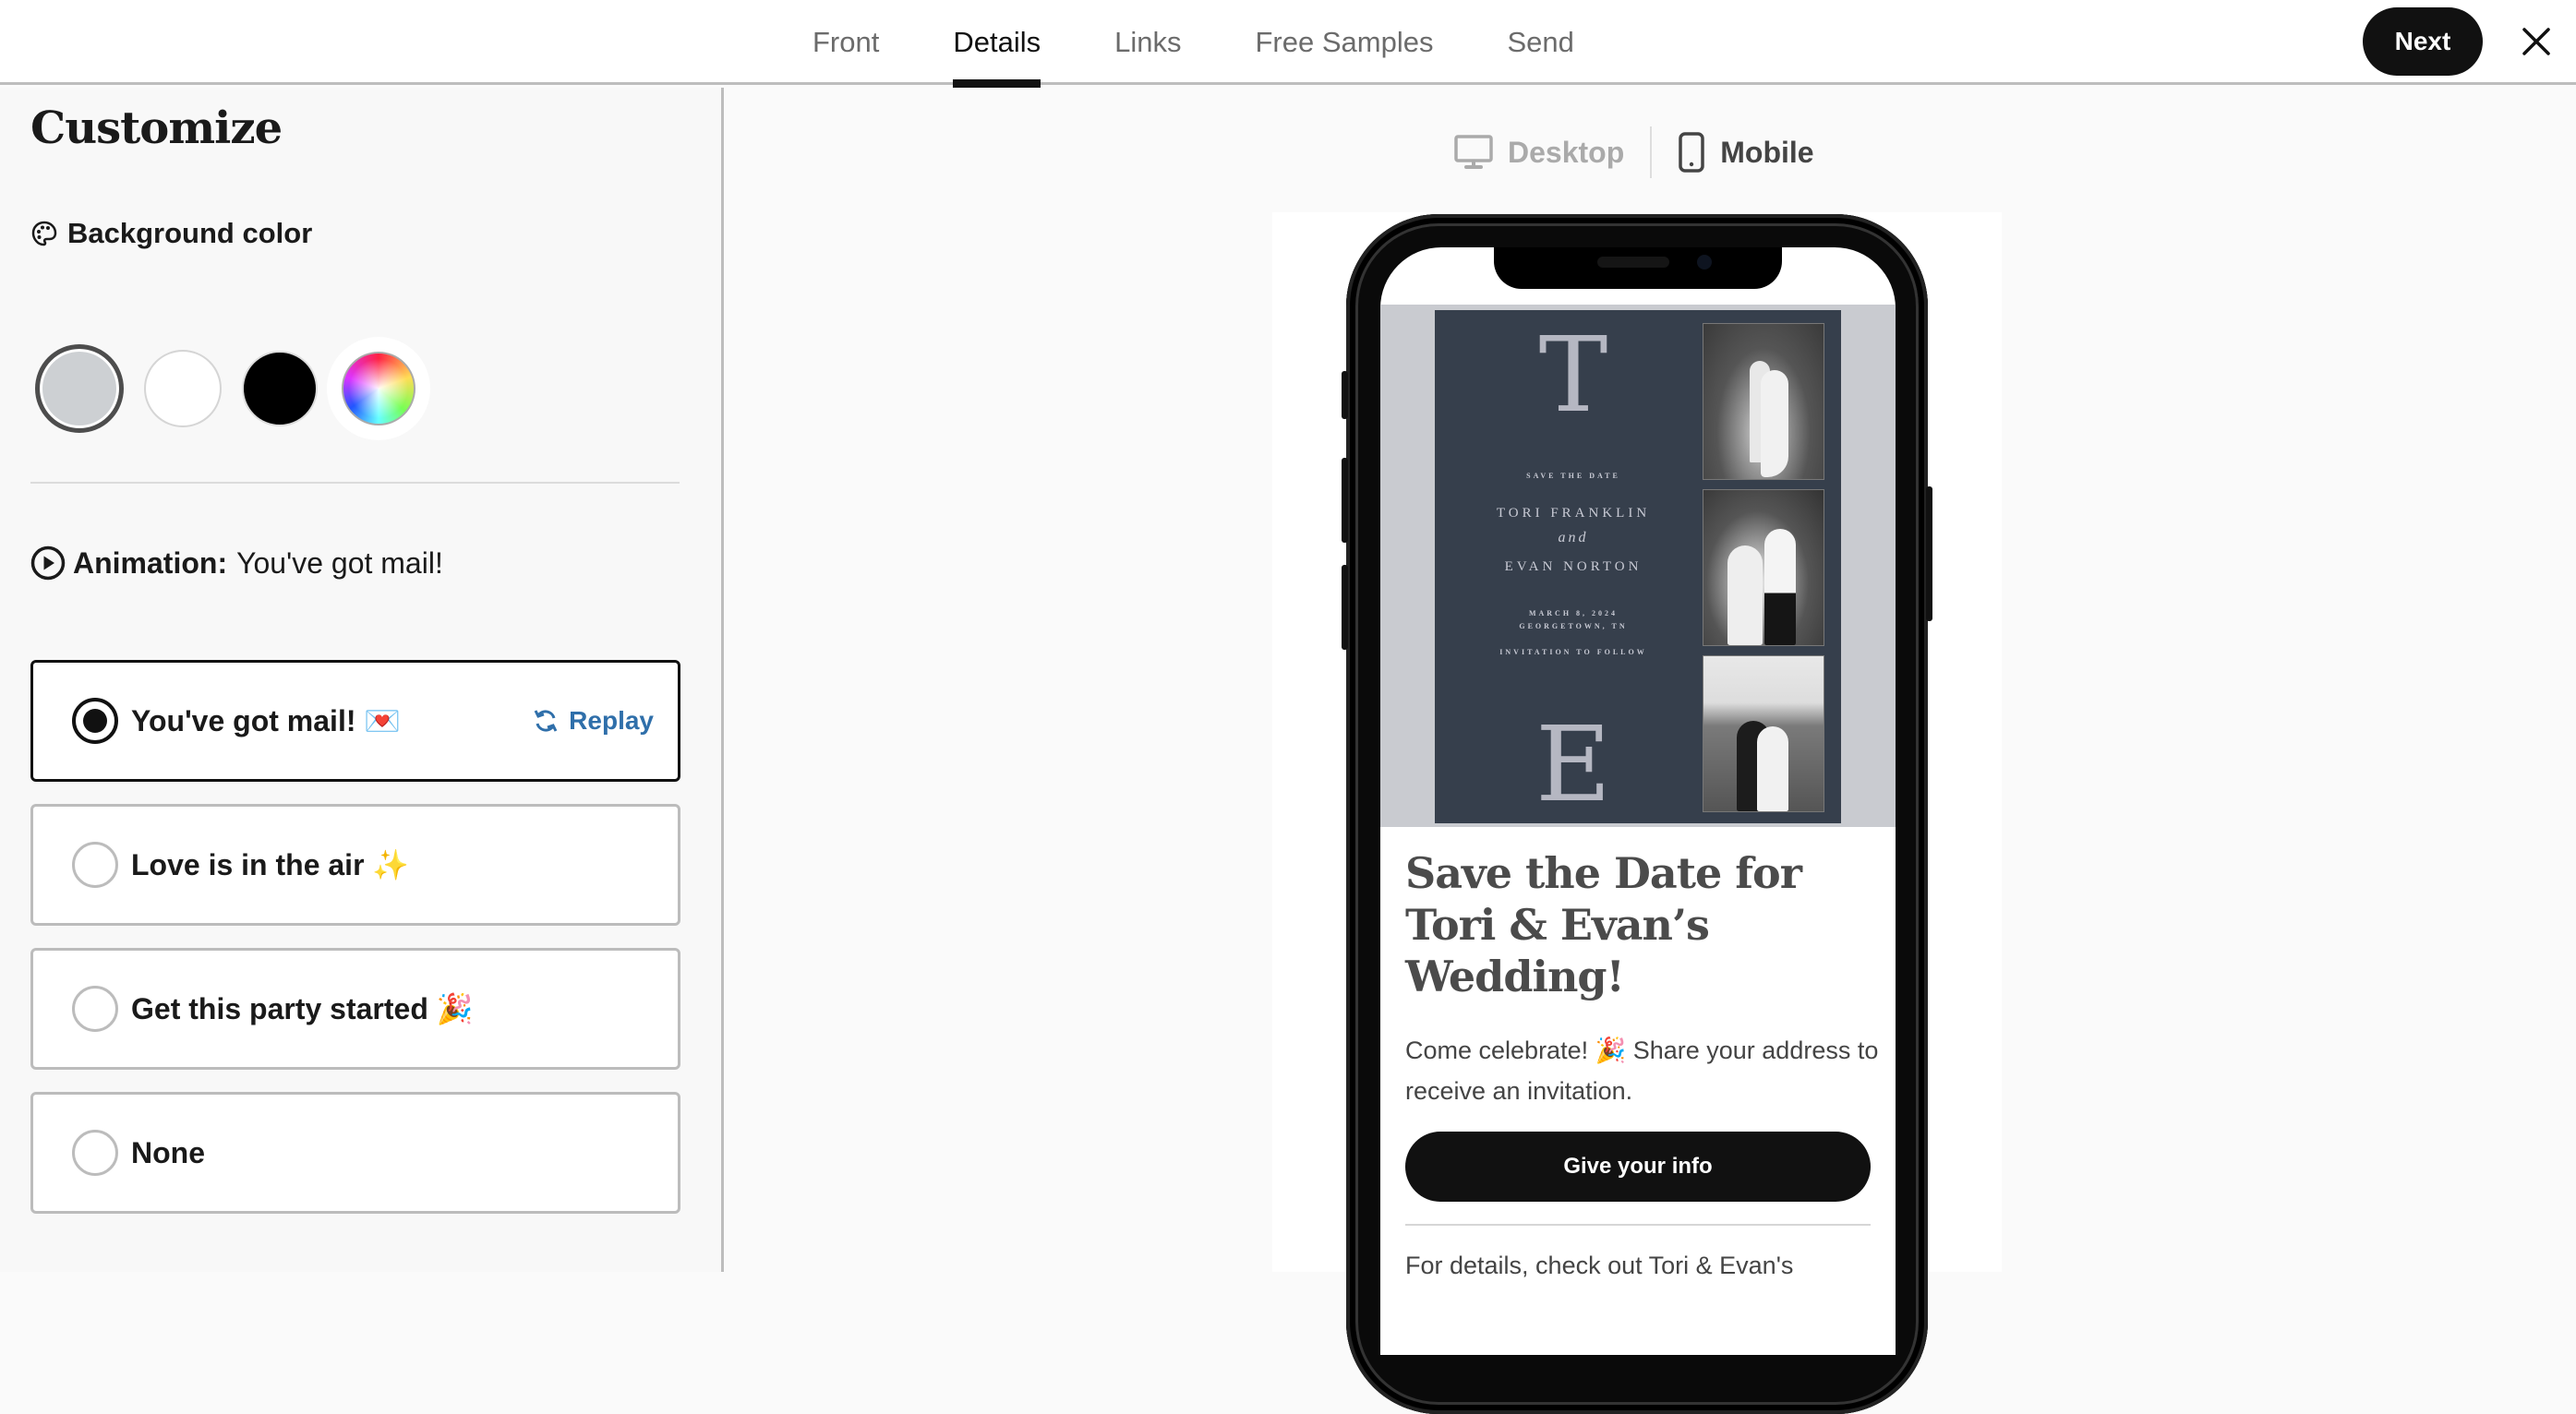 The width and height of the screenshot is (2576, 1414). What do you see at coordinates (1573, 514) in the screenshot?
I see `couple-name-1: TORI FRANKLIN` at bounding box center [1573, 514].